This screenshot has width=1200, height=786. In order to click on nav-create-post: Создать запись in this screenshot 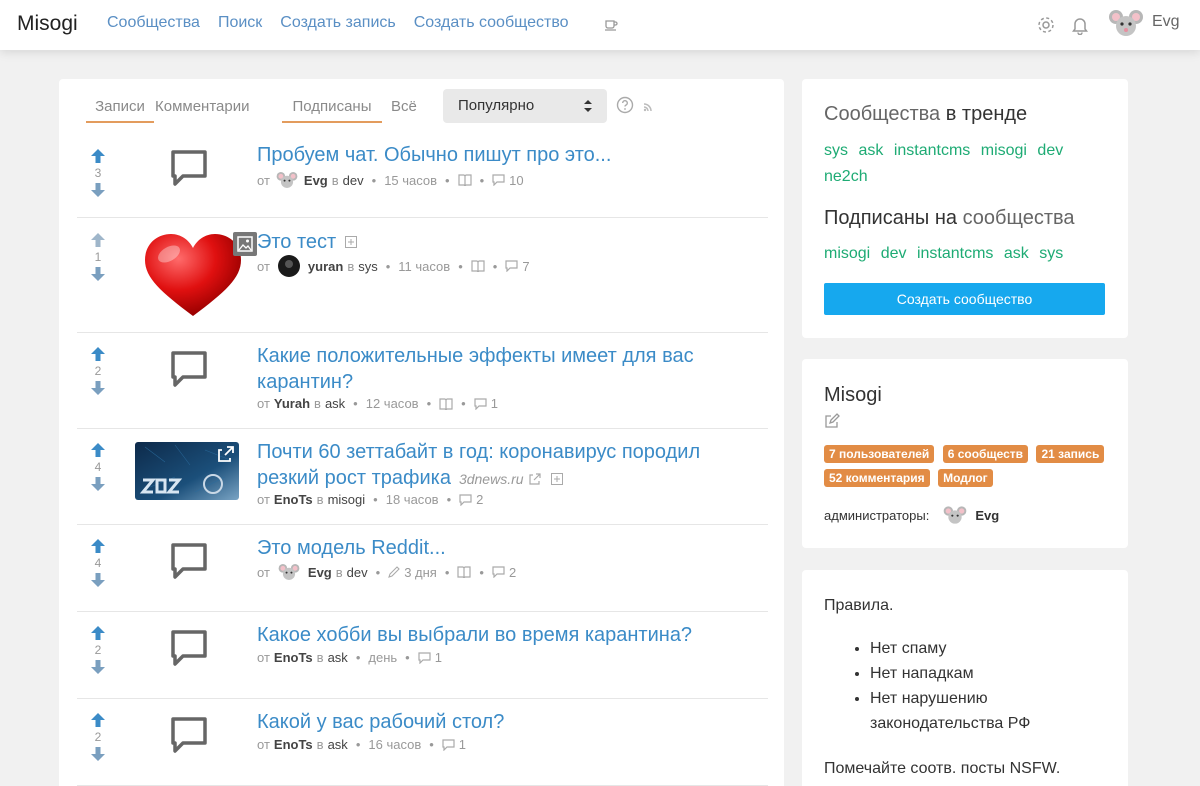, I will do `click(337, 23)`.